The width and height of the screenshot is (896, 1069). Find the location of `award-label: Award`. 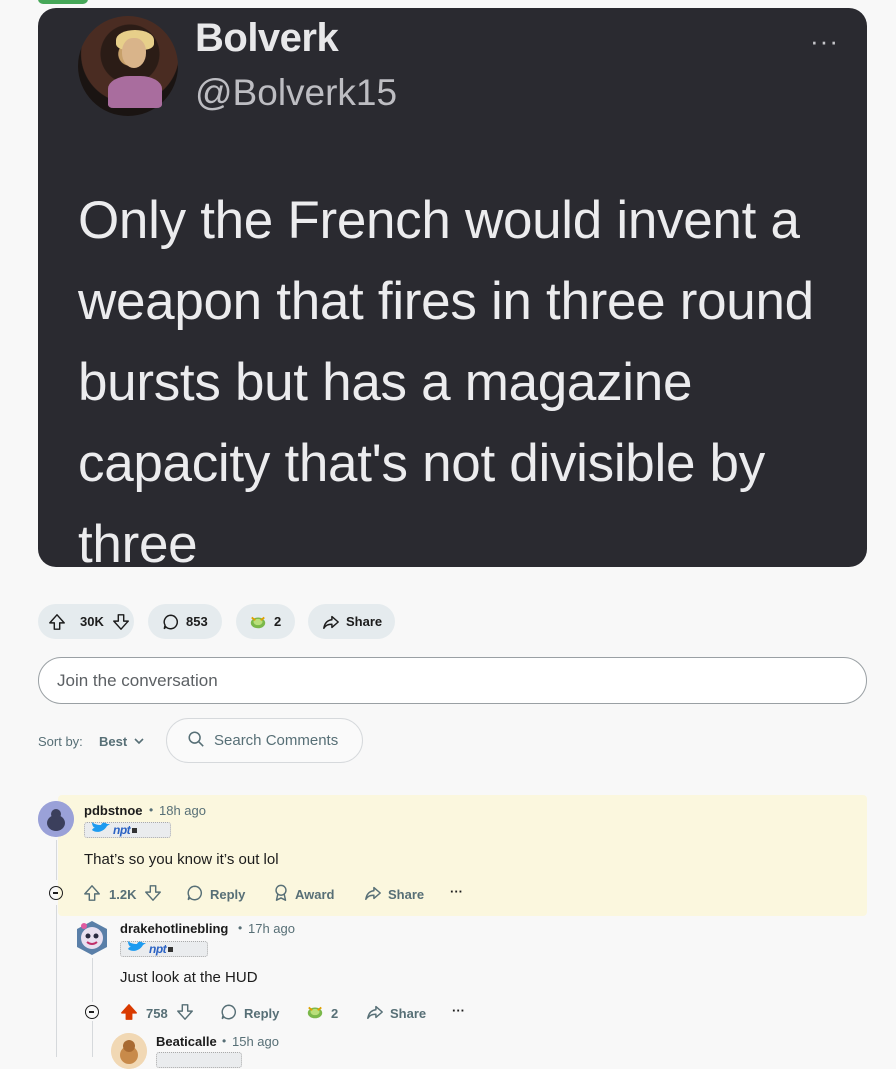

award-label: Award is located at coordinates (315, 894).